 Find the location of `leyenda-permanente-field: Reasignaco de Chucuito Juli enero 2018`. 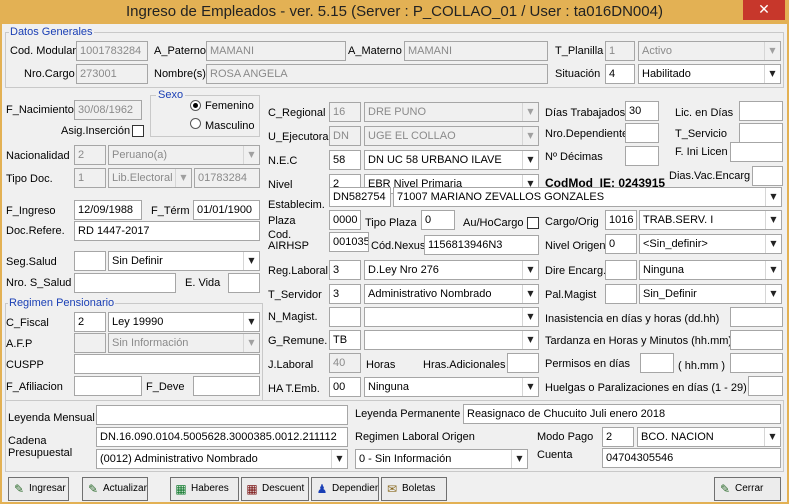

leyenda-permanente-field: Reasignaco de Chucuito Juli enero 2018 is located at coordinates (622, 414).